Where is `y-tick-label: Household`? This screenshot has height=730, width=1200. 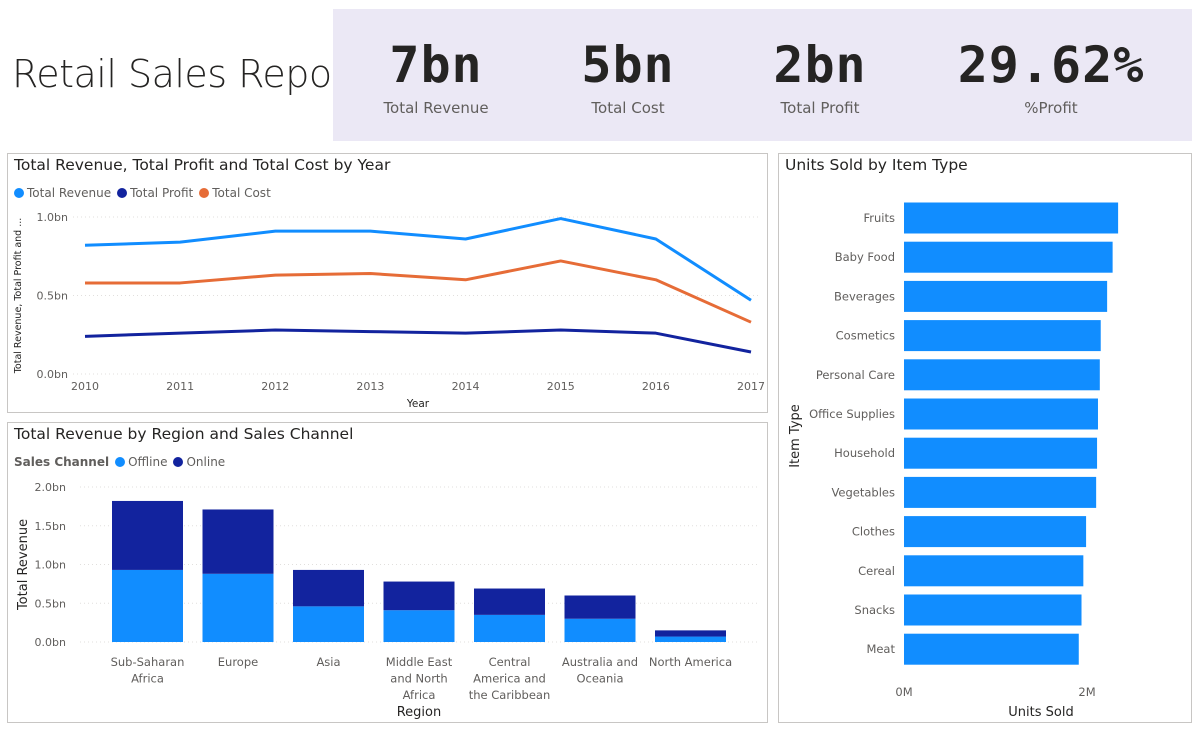 y-tick-label: Household is located at coordinates (864, 453).